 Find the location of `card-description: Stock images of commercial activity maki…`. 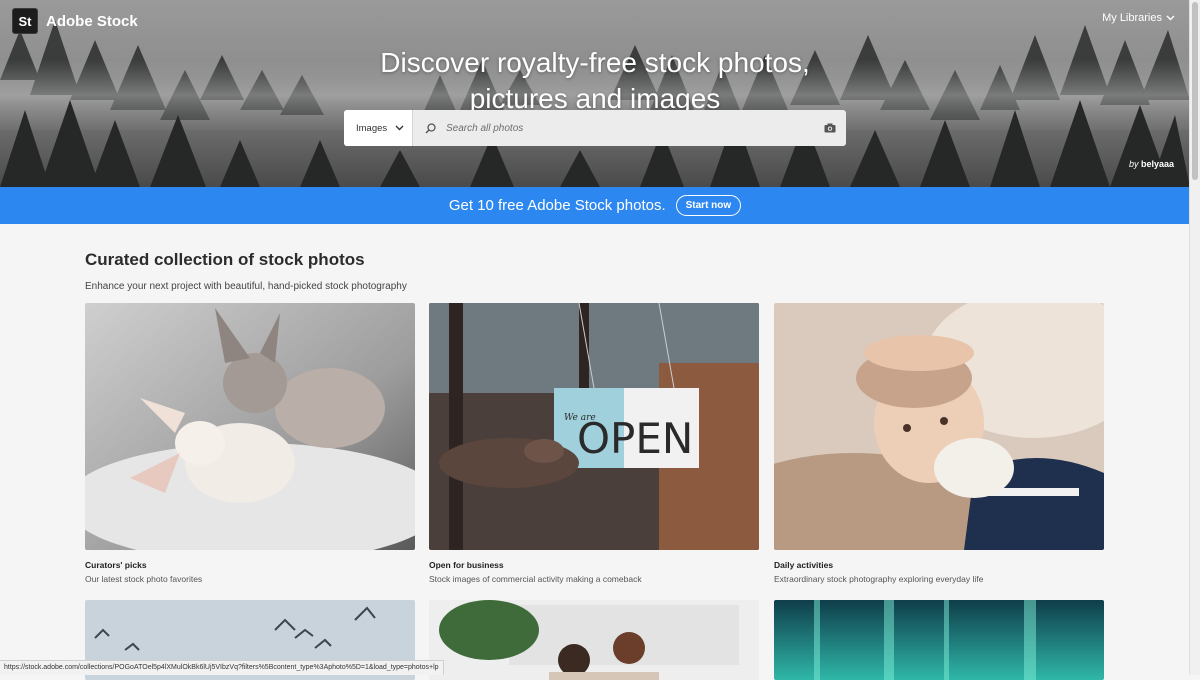

card-description: Stock images of commercial activity maki… is located at coordinates (535, 579).